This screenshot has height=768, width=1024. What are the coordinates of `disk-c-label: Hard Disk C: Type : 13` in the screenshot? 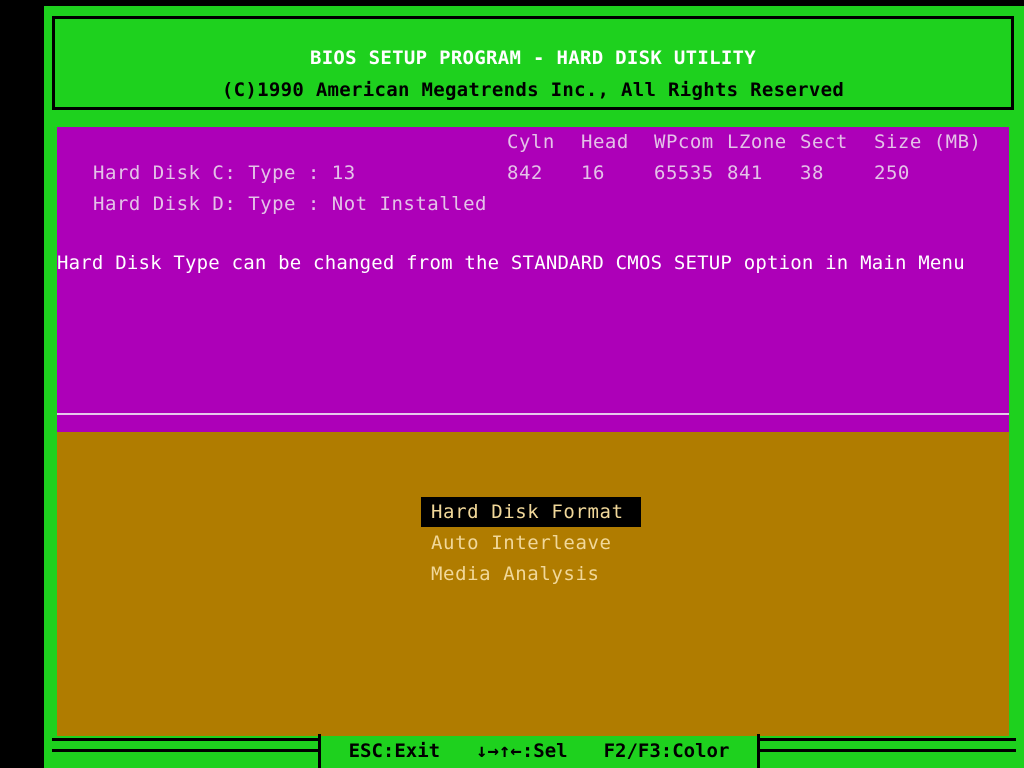 It's located at (224, 173).